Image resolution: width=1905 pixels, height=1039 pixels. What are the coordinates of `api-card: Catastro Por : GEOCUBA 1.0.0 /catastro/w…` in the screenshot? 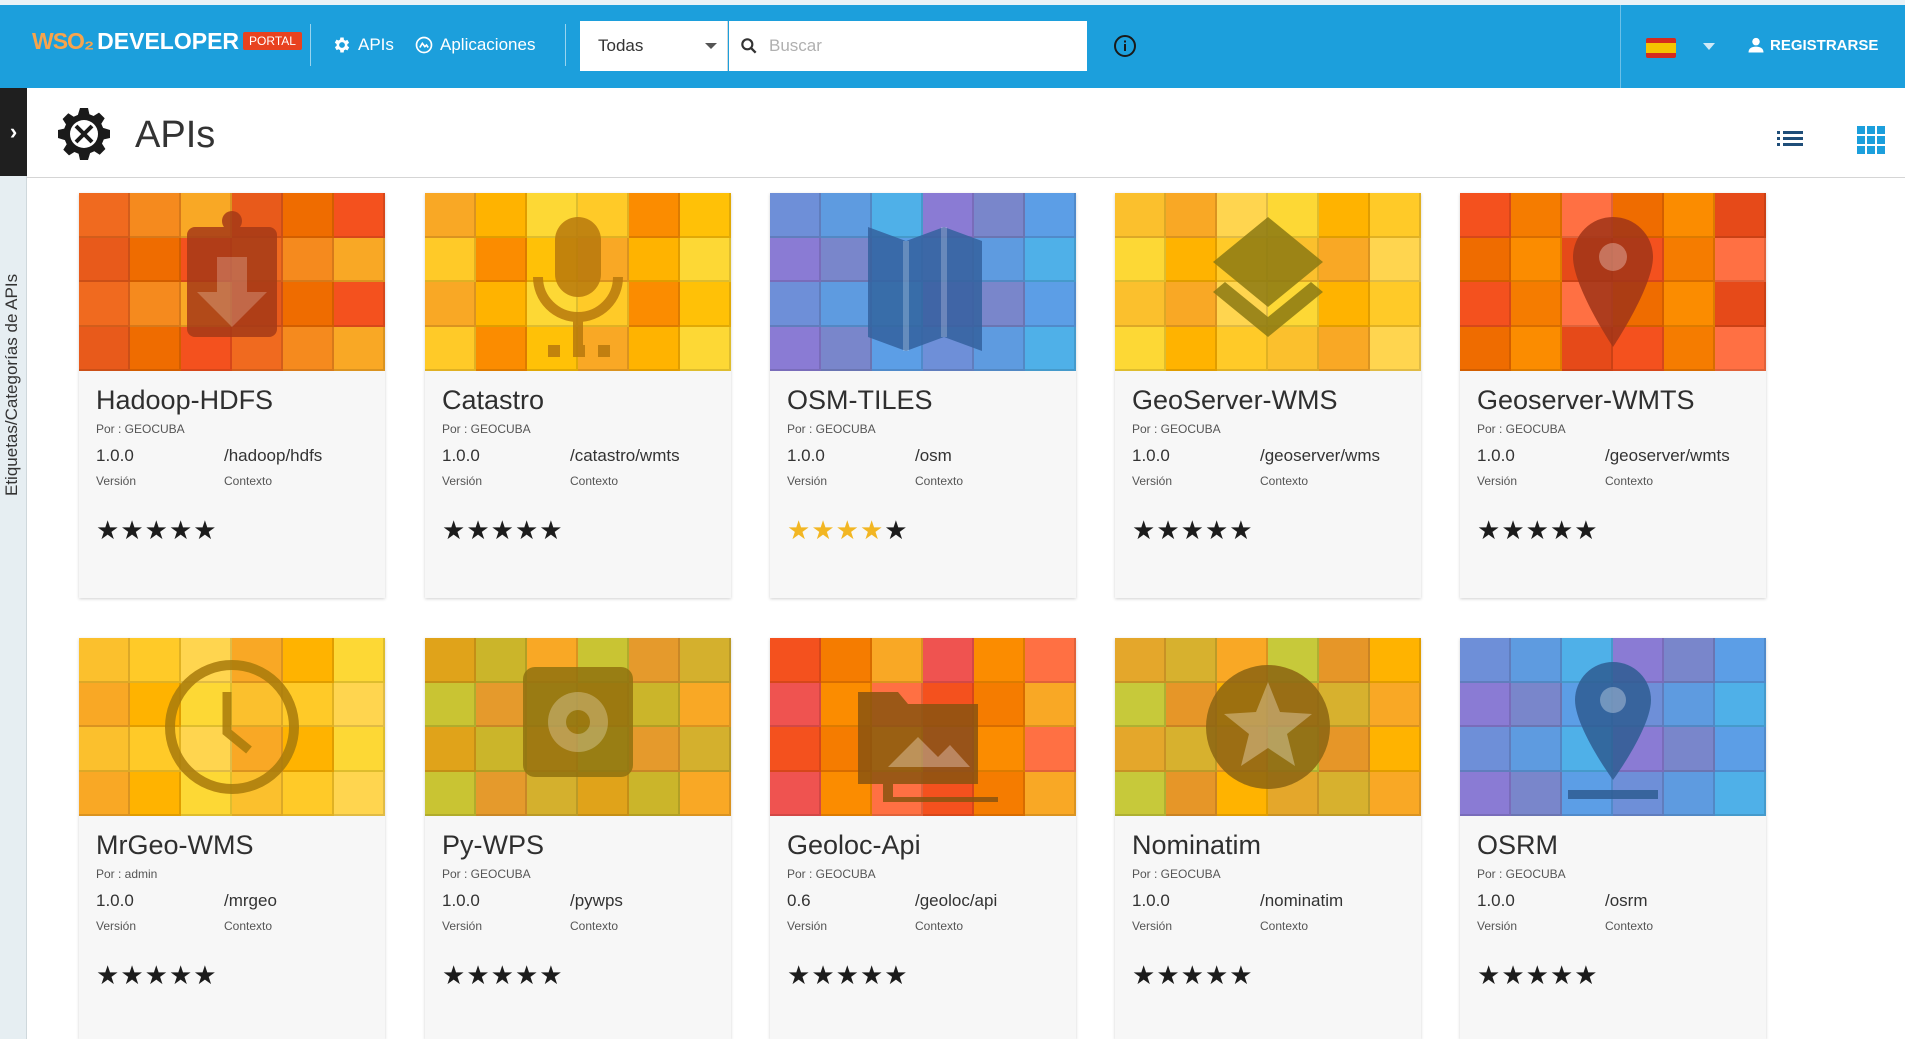 It's located at (578, 395).